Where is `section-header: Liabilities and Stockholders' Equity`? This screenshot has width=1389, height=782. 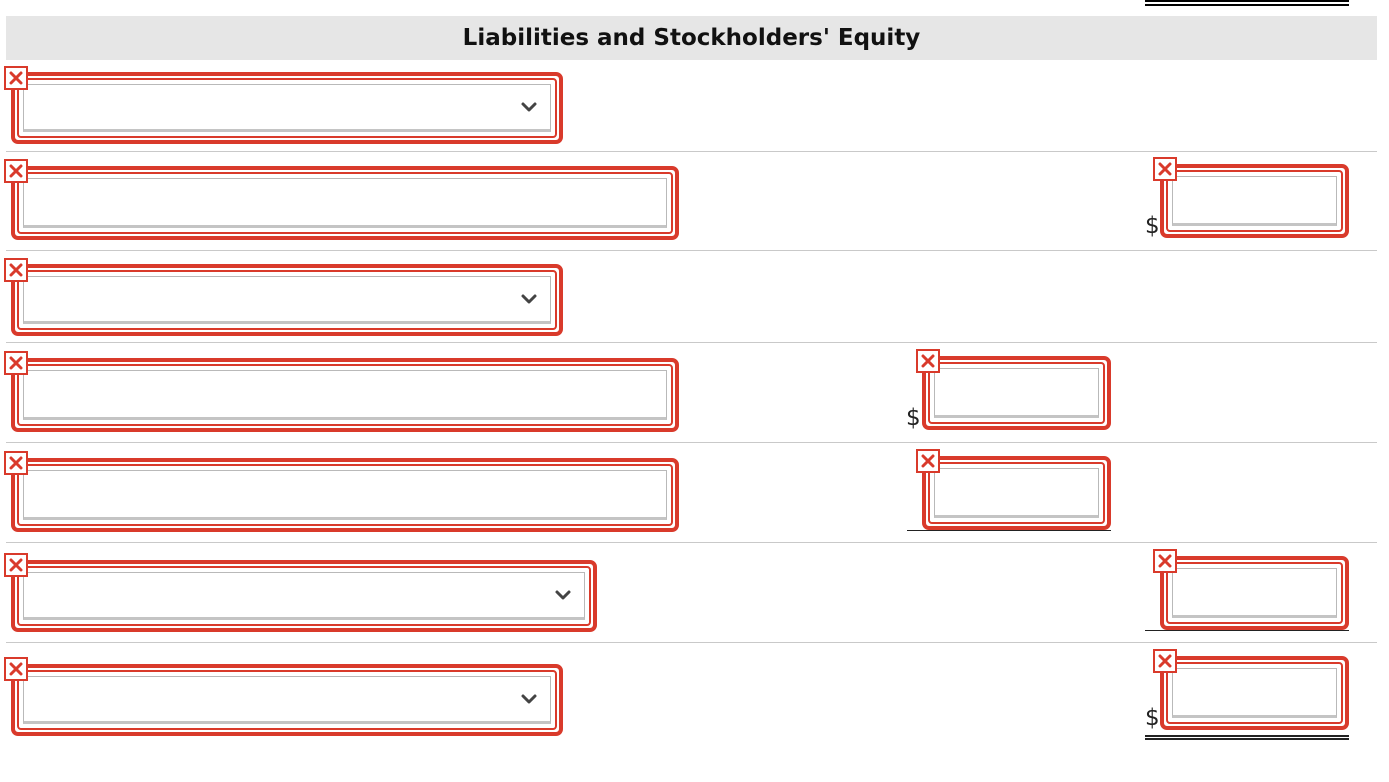
section-header: Liabilities and Stockholders' Equity is located at coordinates (691, 38).